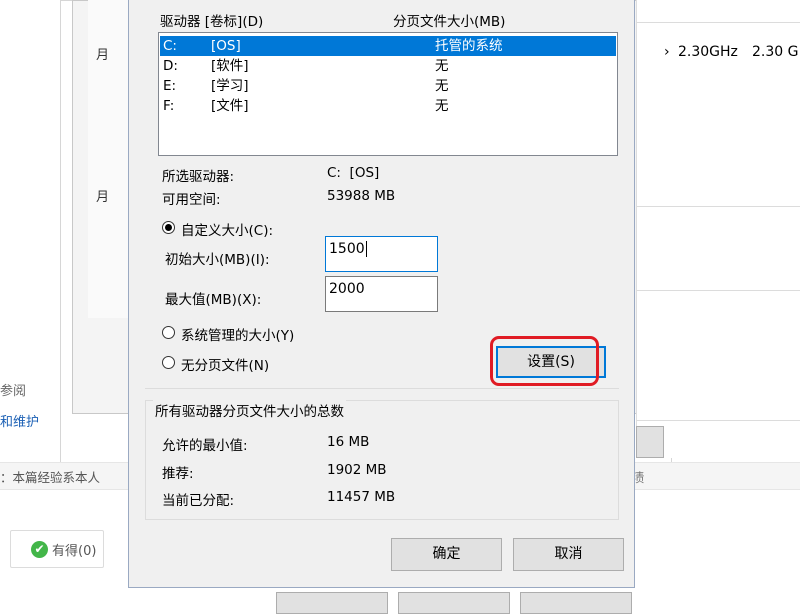 The image size is (800, 614). I want to click on drive-column-header: 驱动器 [卷标](D), so click(212, 22).